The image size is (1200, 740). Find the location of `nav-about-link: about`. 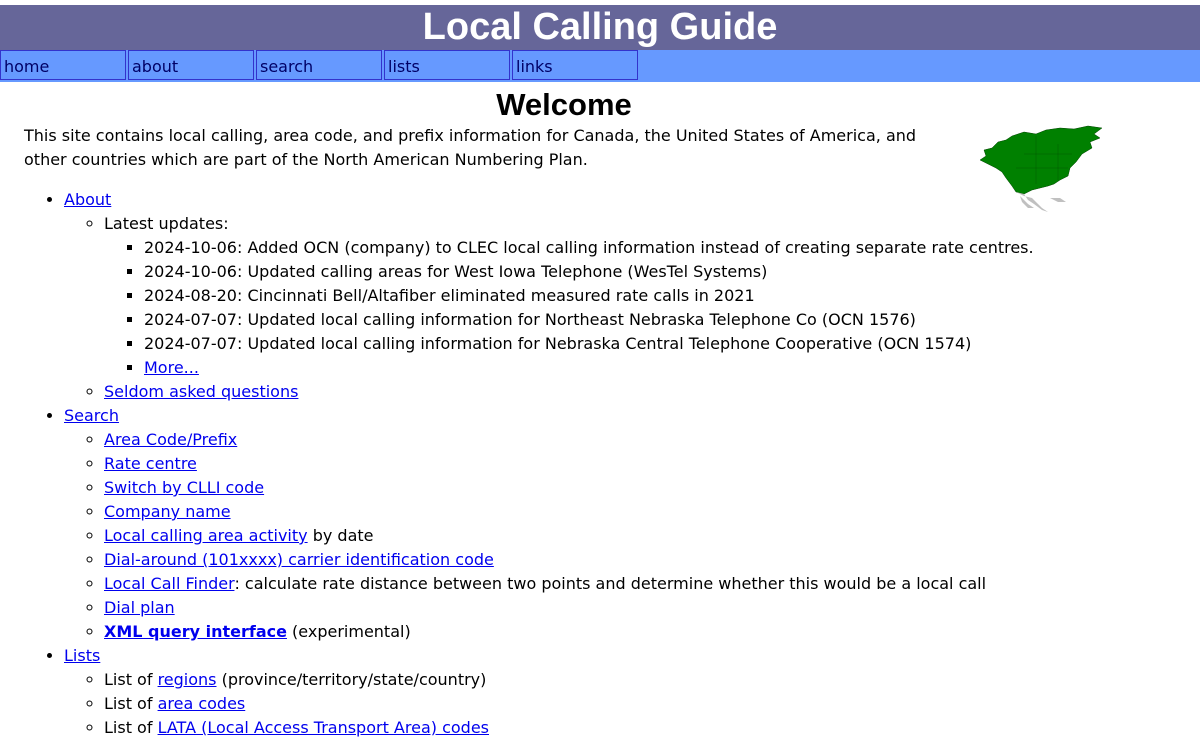

nav-about-link: about is located at coordinates (191, 65).